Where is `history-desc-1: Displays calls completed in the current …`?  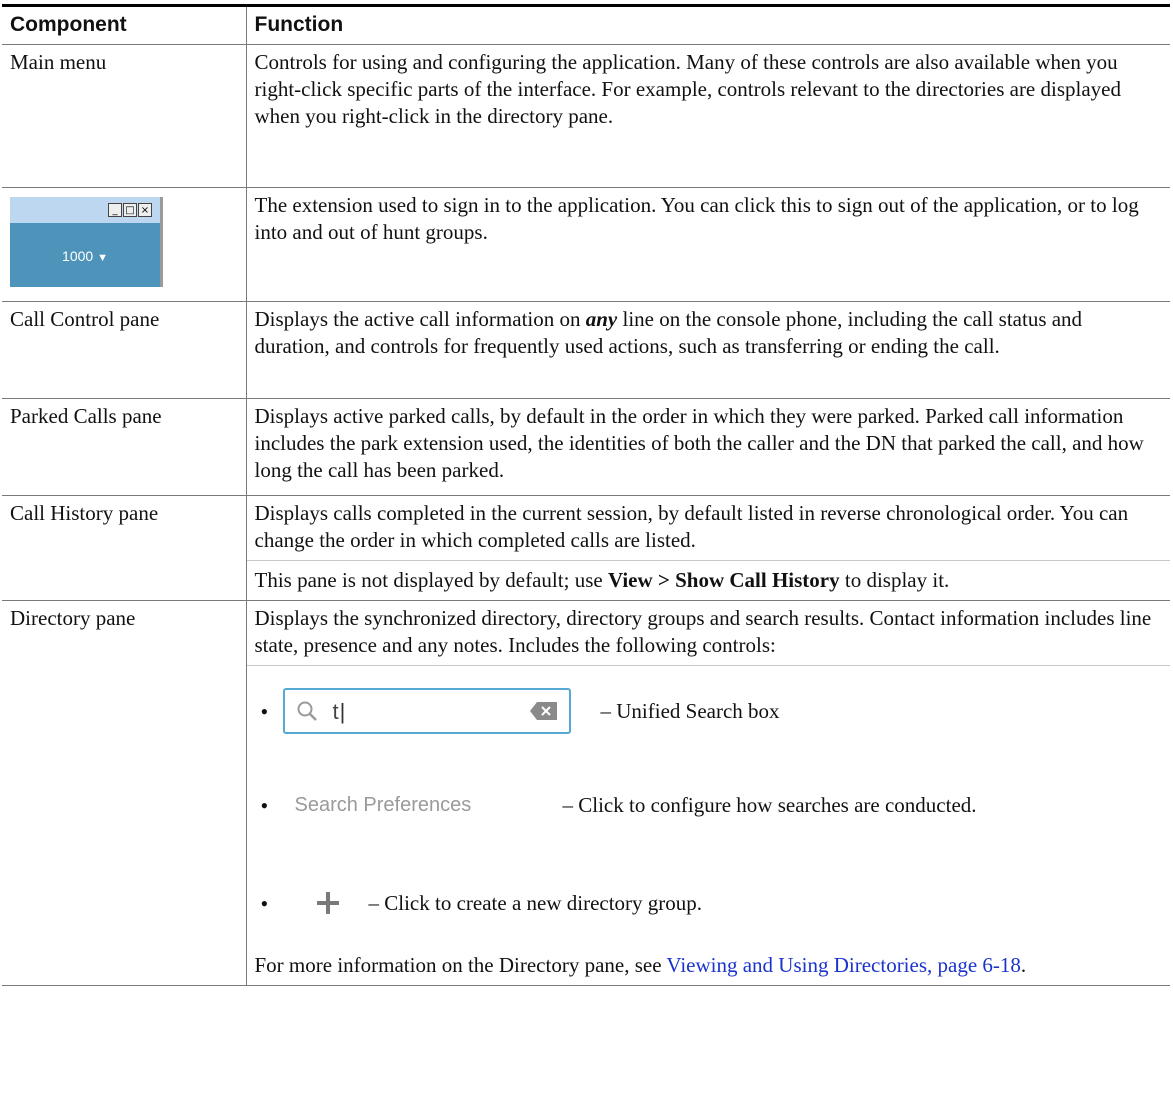
history-desc-1: Displays calls completed in the current … is located at coordinates (691, 526).